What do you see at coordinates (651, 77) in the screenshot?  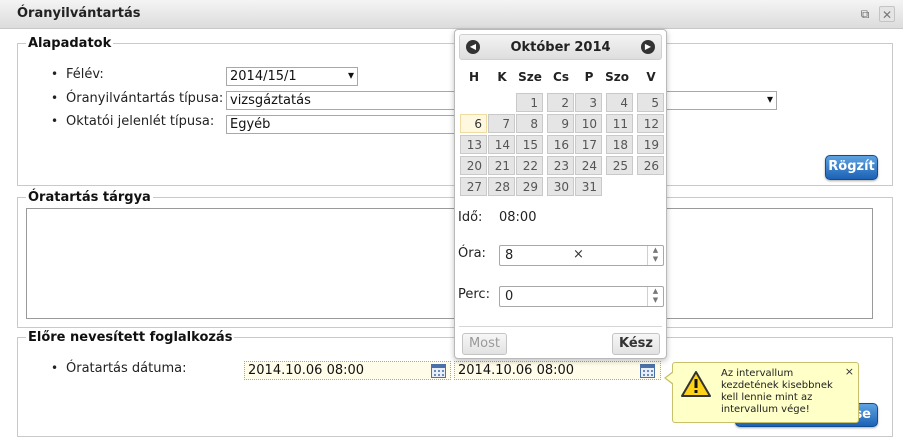 I see `weekday-header: V` at bounding box center [651, 77].